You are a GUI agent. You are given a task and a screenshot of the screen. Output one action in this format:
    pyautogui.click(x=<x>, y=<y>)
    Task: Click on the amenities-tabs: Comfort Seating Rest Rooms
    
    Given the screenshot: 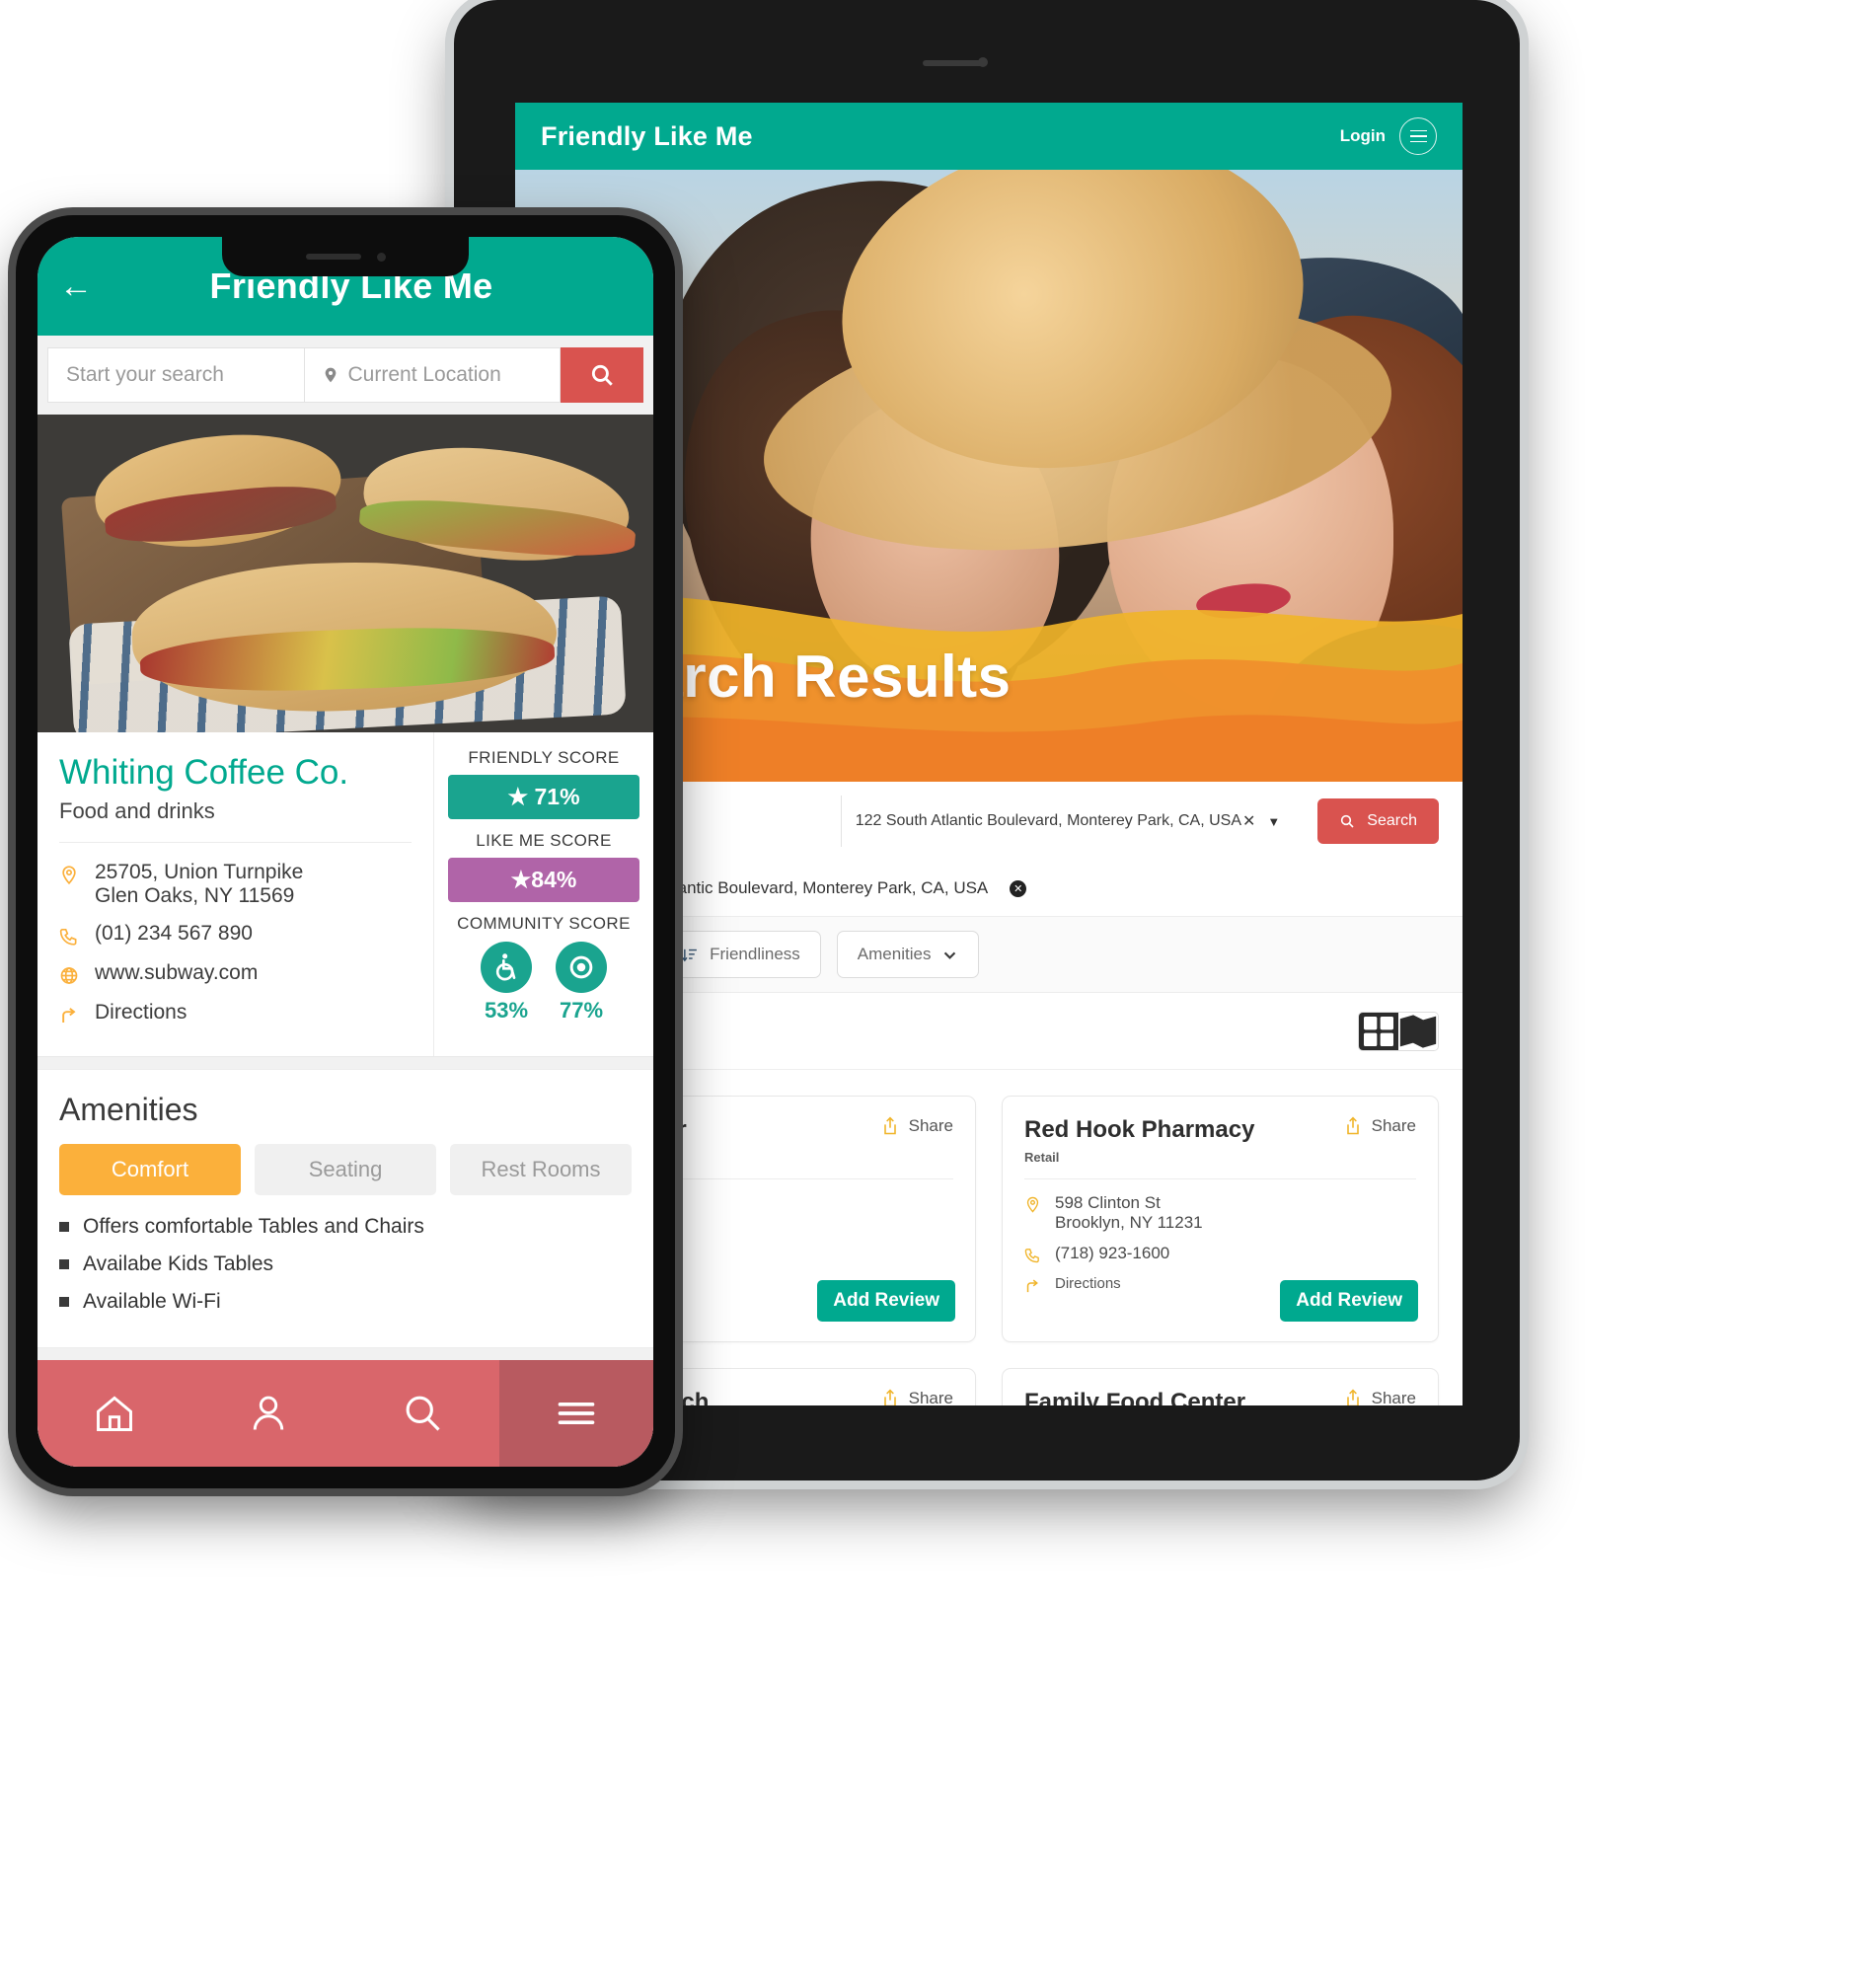 What is the action you would take?
    pyautogui.click(x=345, y=1169)
    